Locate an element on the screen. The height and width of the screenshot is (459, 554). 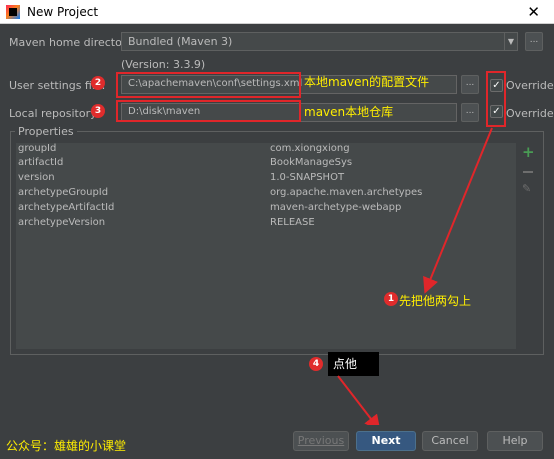
edit-property-icon: ✎ is located at coordinates (526, 188).